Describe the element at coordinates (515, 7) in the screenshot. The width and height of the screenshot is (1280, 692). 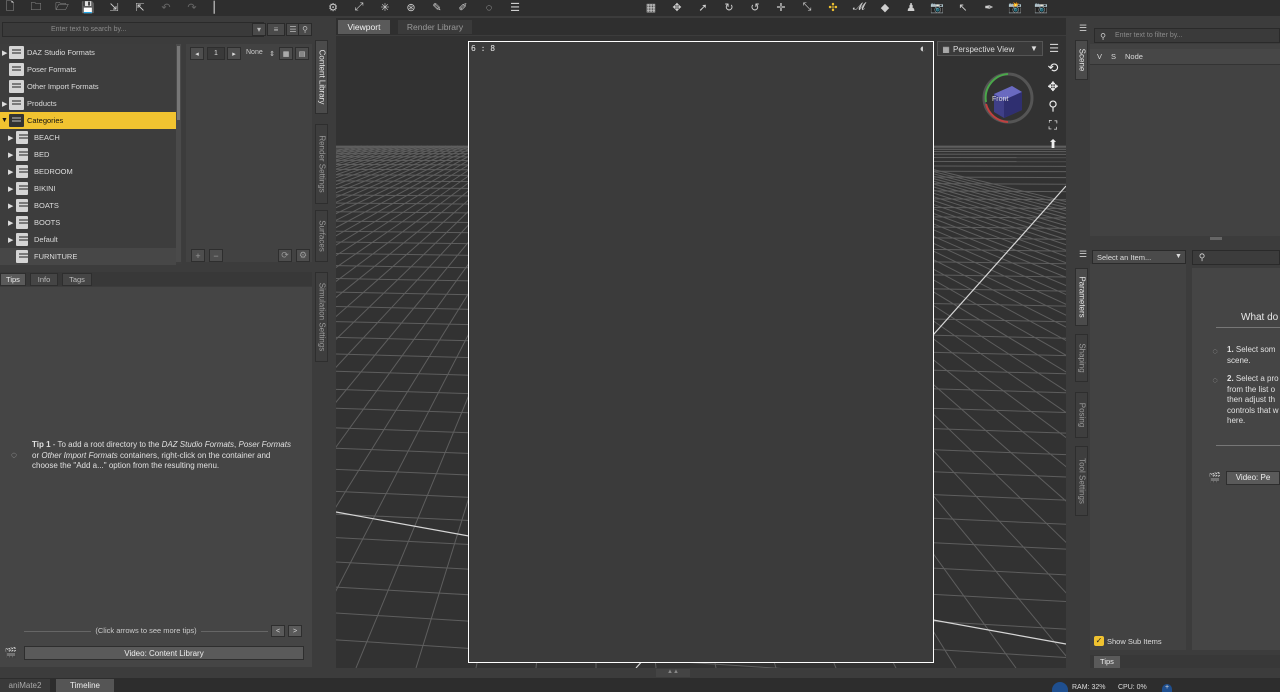
I see `align-icon: ☰` at that location.